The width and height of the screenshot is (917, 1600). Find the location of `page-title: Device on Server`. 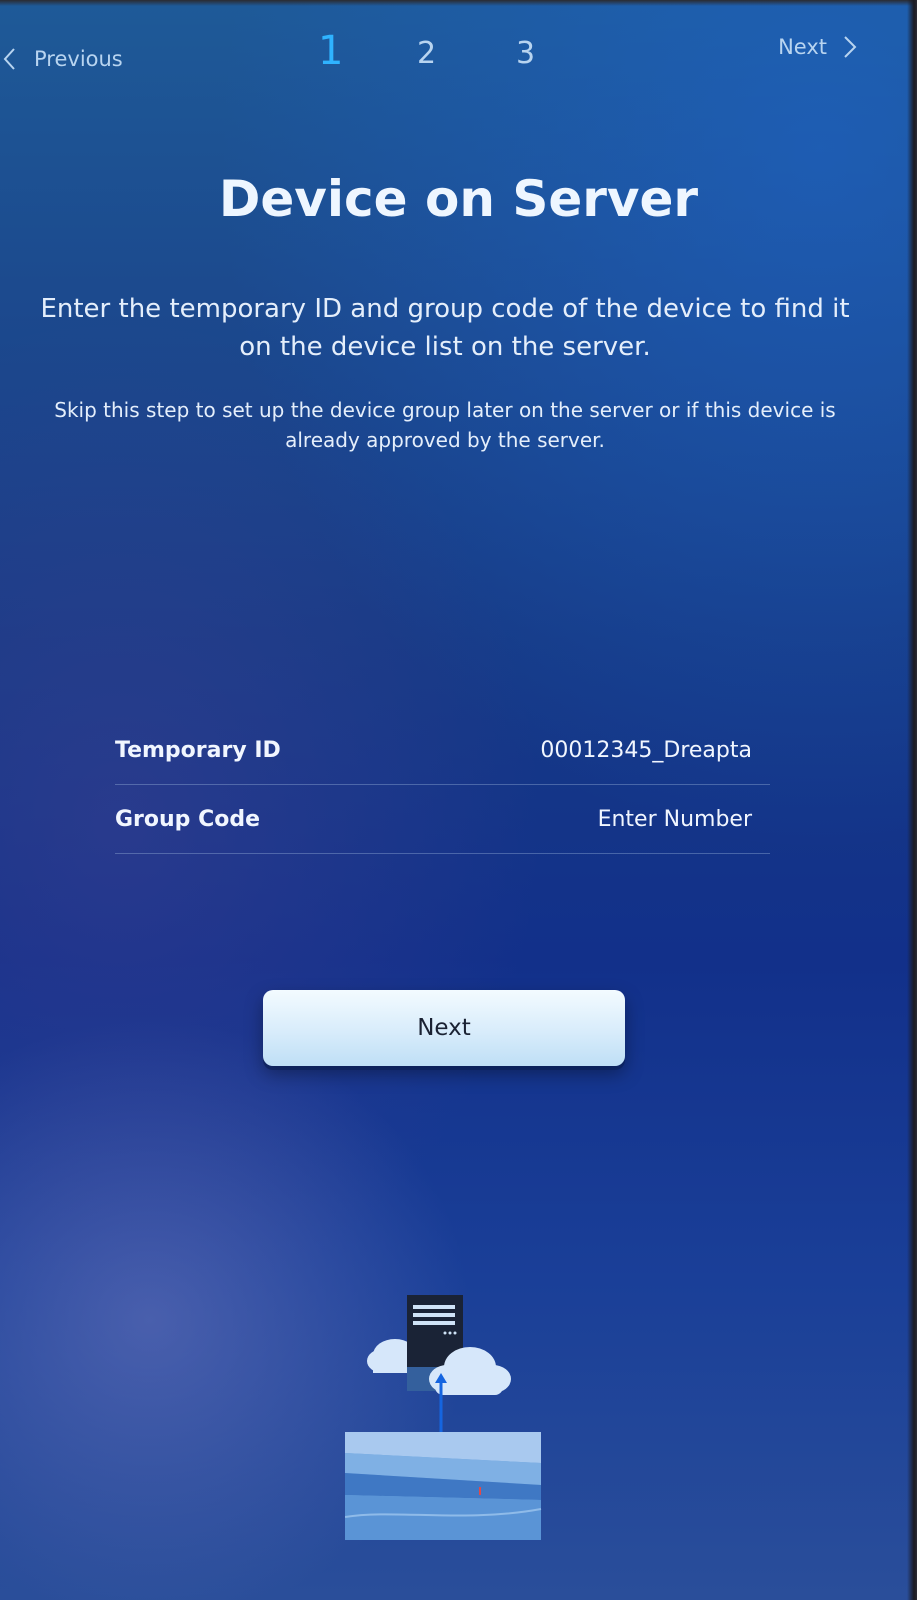

page-title: Device on Server is located at coordinates (458, 199).